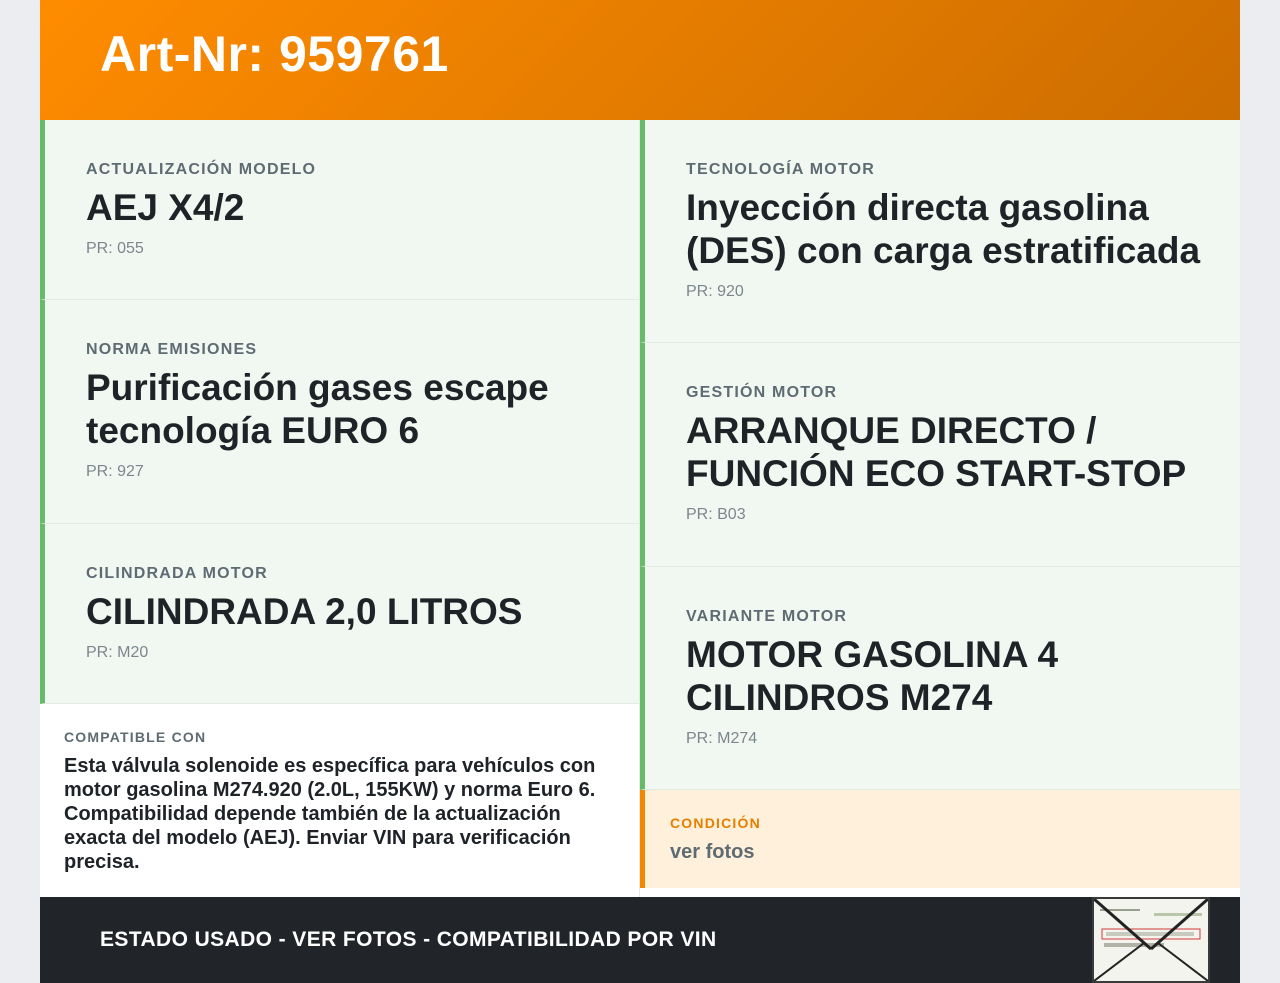  Describe the element at coordinates (304, 611) in the screenshot. I see `spec-value: CILINDRADA 2,0 LITROS` at that location.